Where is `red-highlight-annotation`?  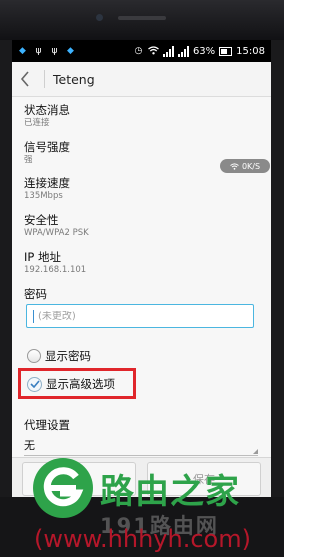
red-highlight-annotation is located at coordinates (77, 383).